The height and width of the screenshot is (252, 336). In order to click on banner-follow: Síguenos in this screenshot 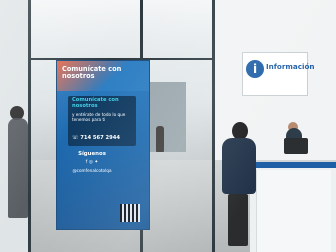, I will do `click(92, 154)`.